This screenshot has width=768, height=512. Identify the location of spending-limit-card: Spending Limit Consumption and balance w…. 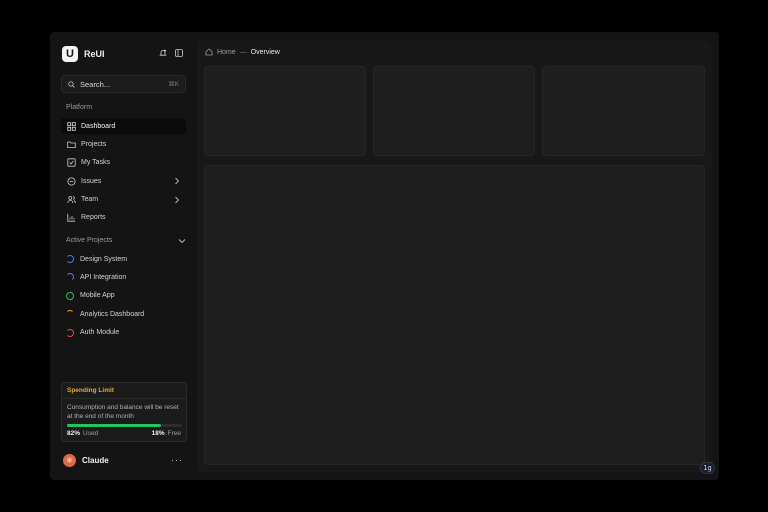
(124, 412).